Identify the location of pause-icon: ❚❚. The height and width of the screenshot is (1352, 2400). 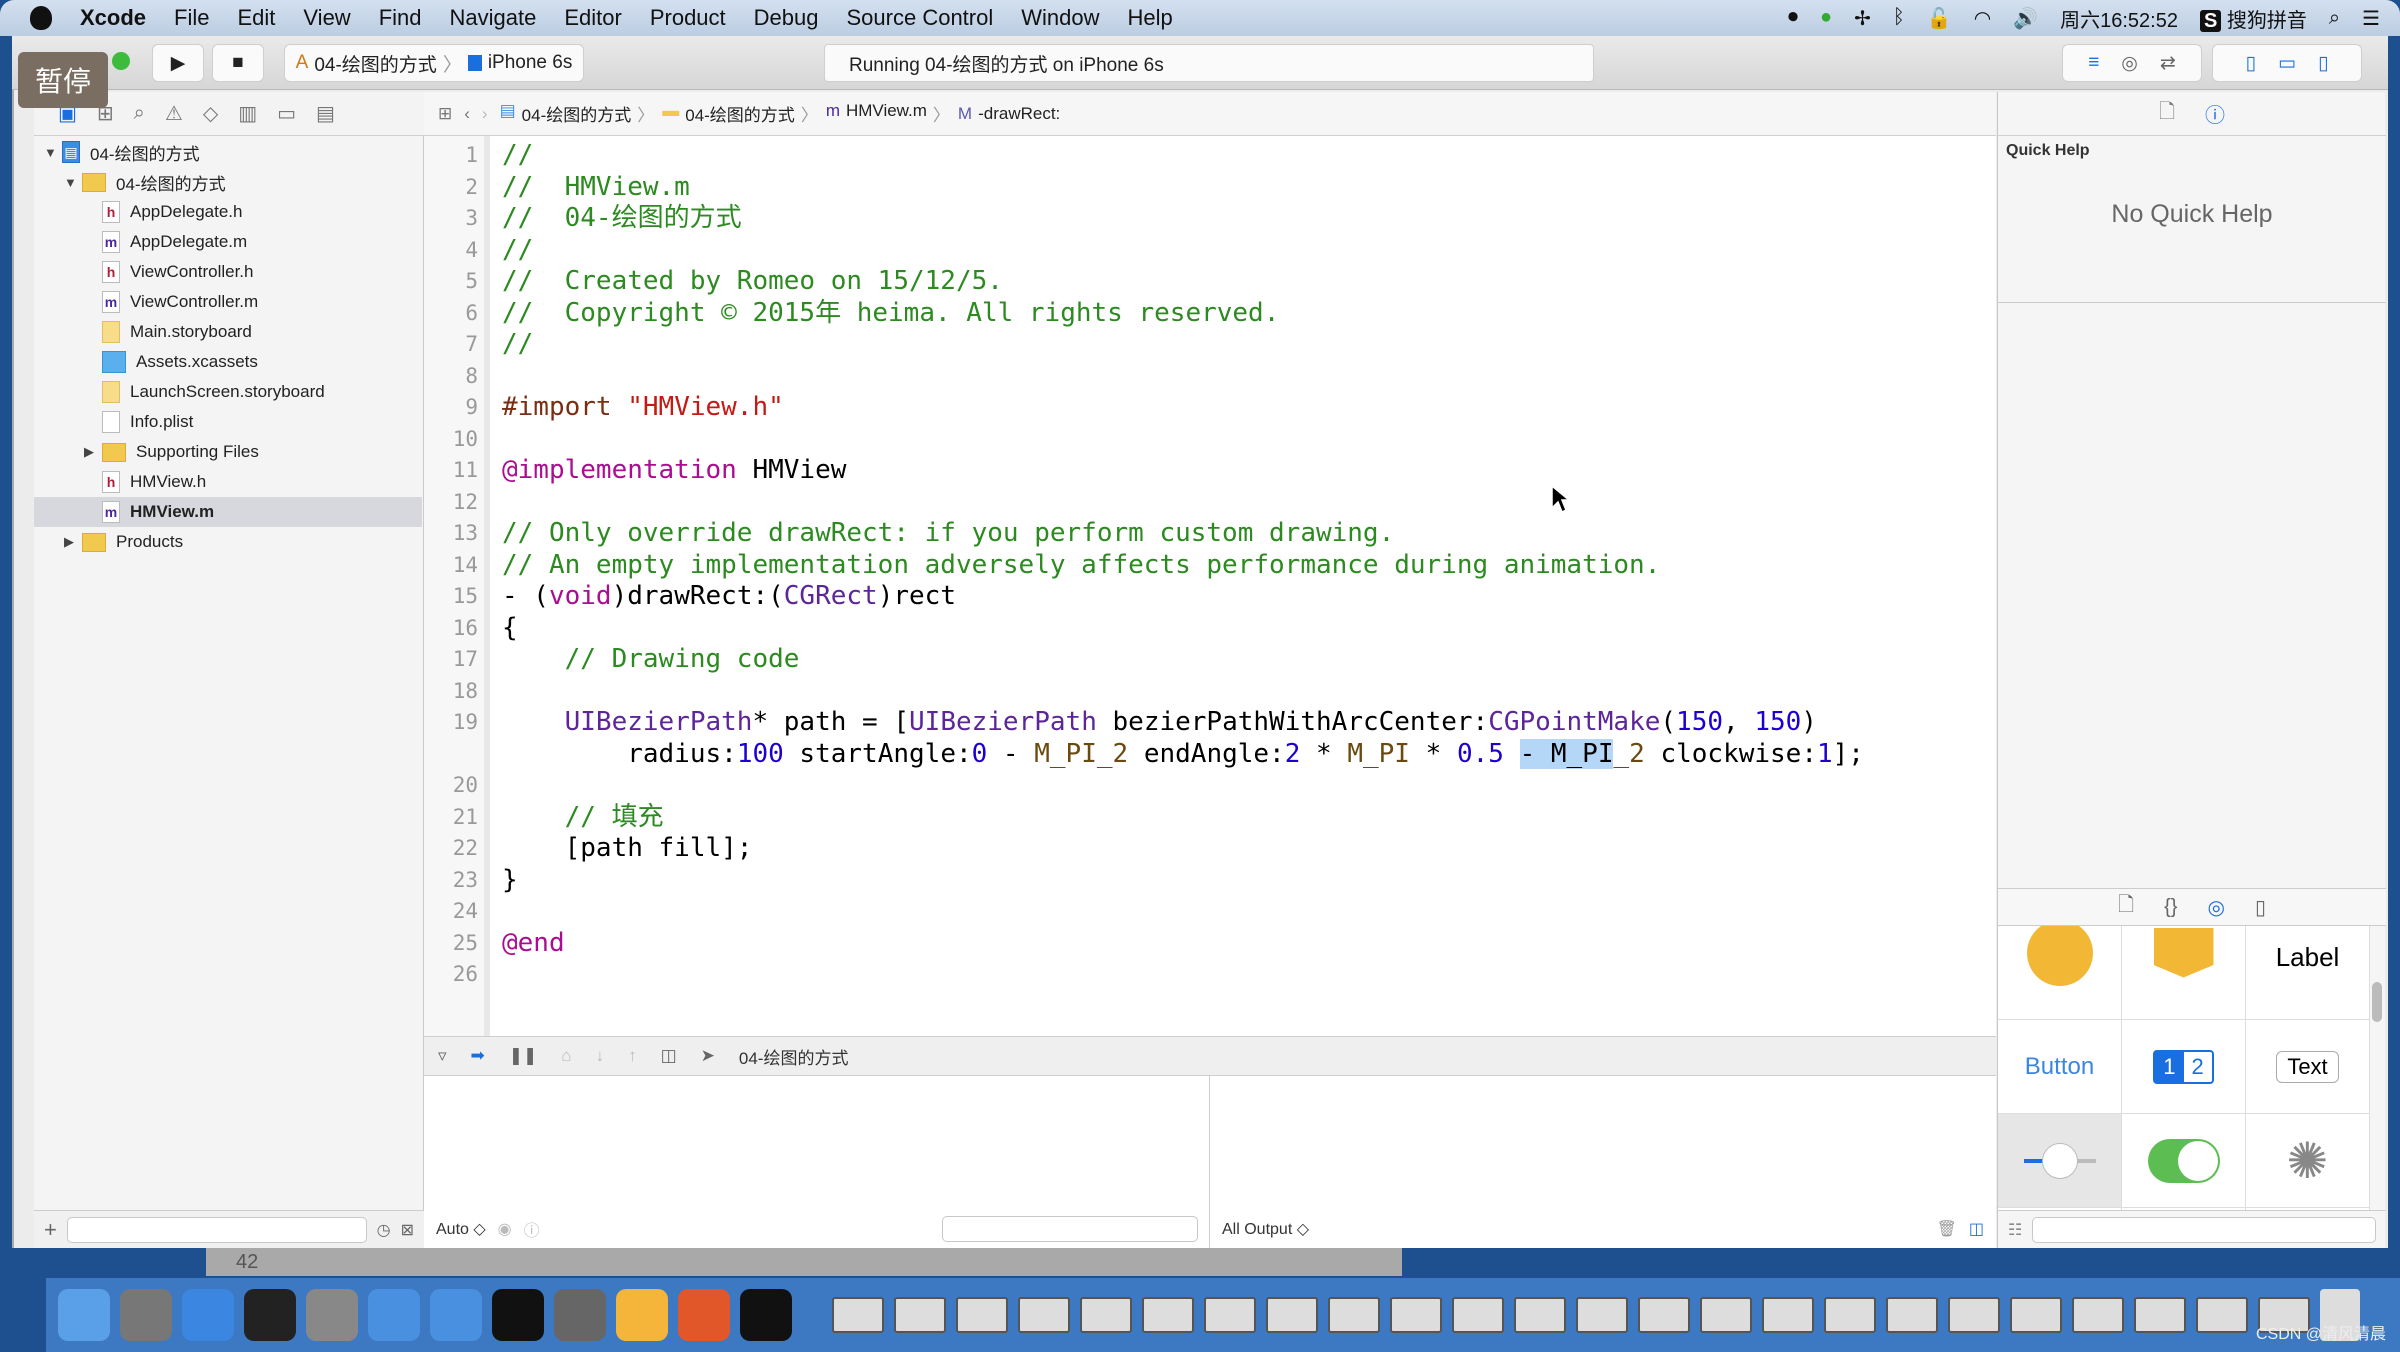
(523, 1056).